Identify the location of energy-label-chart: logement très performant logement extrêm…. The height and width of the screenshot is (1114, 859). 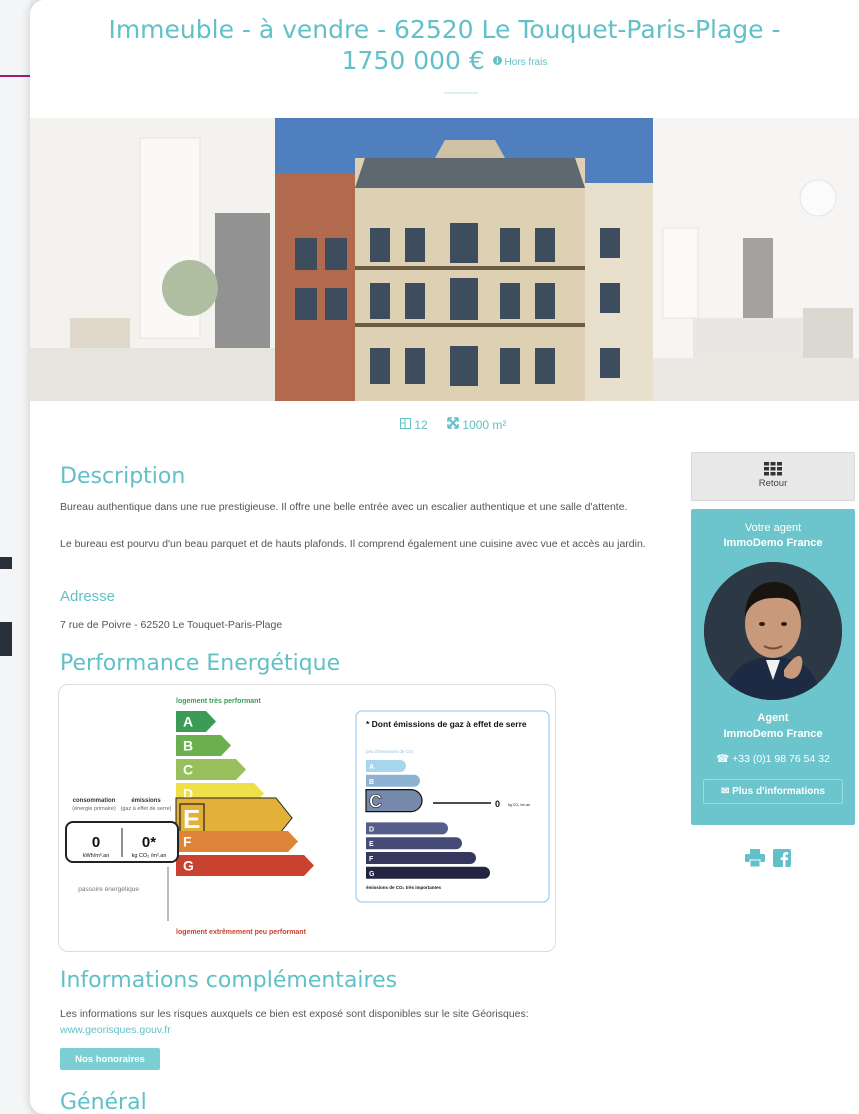
(307, 817).